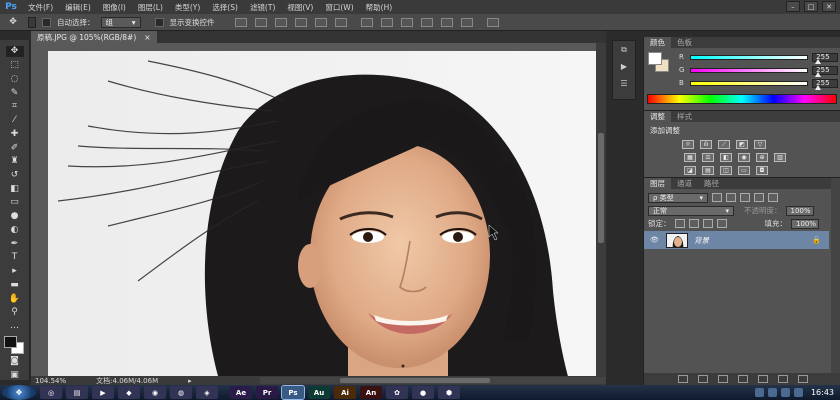 The width and height of the screenshot is (840, 400). What do you see at coordinates (773, 197) in the screenshot?
I see `filter-smart-icon` at bounding box center [773, 197].